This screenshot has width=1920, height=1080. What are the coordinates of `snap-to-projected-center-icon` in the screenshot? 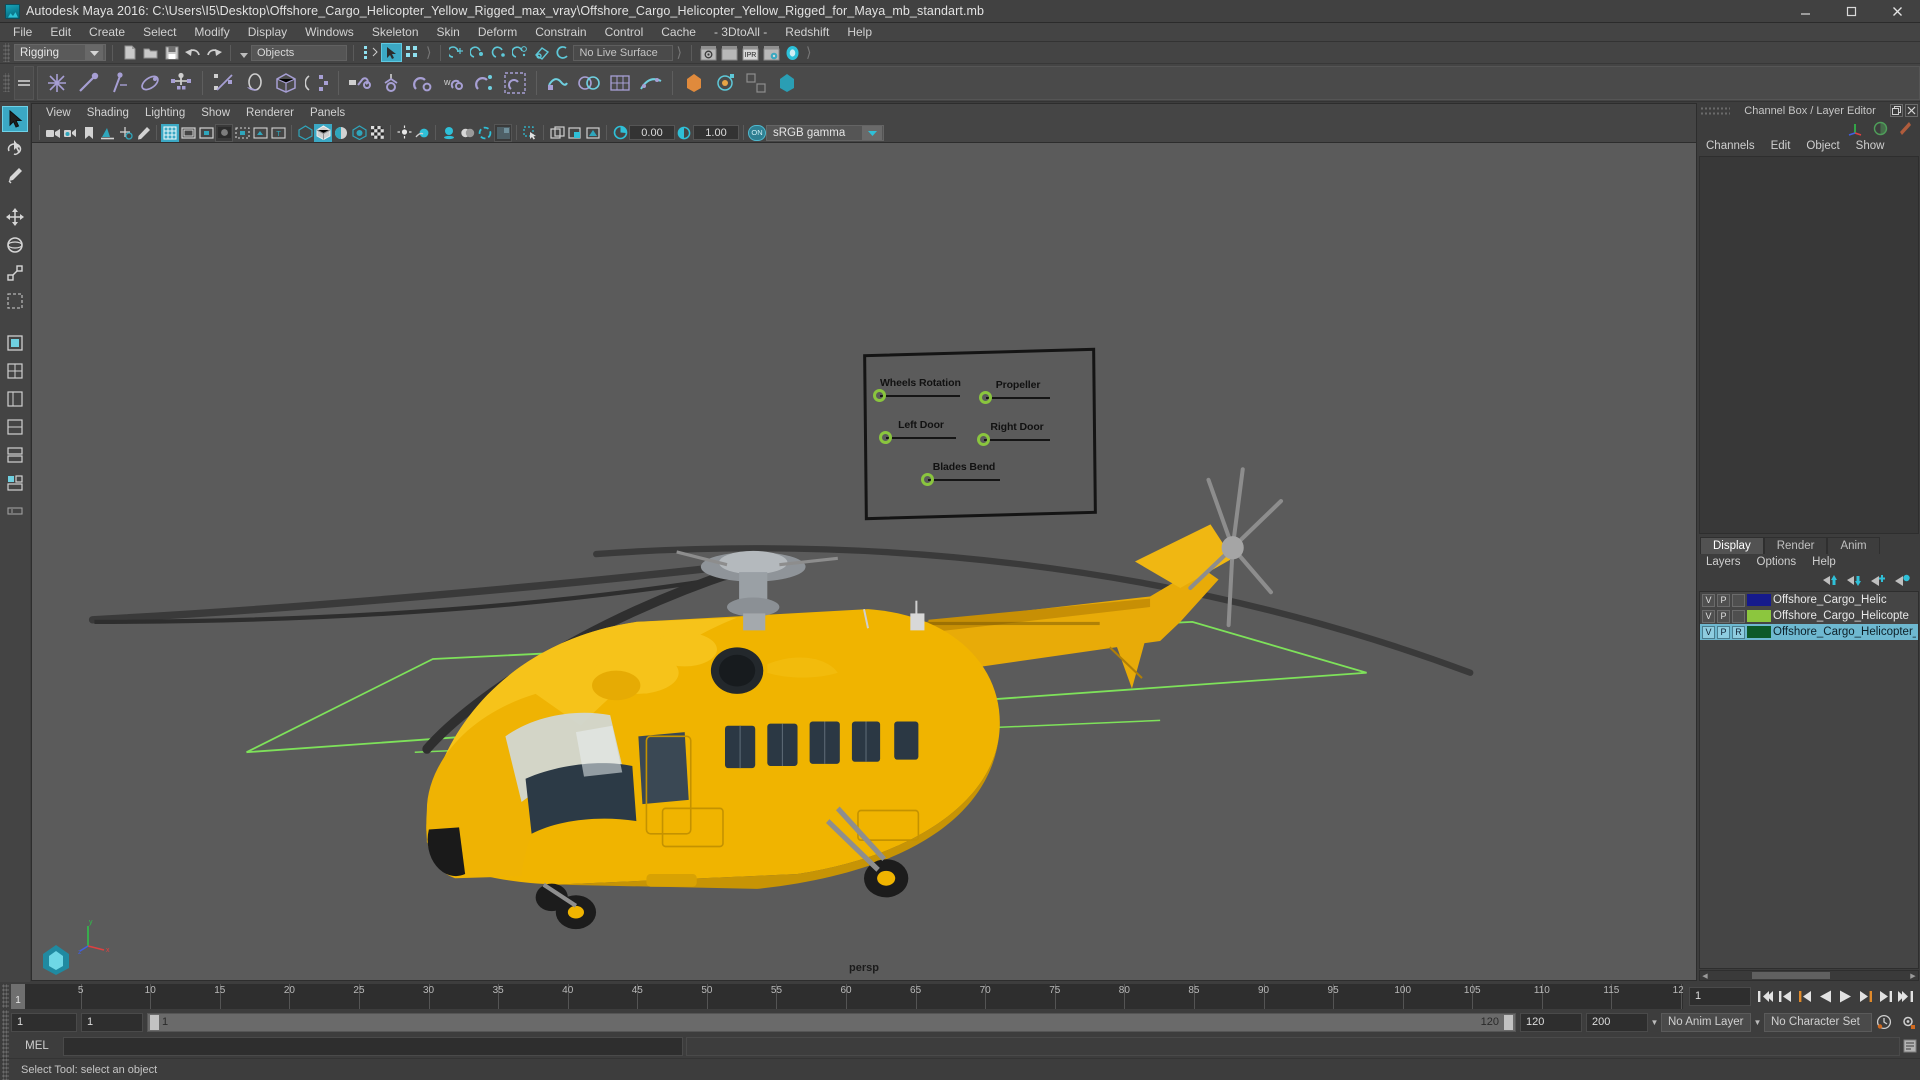 It's located at (520, 52).